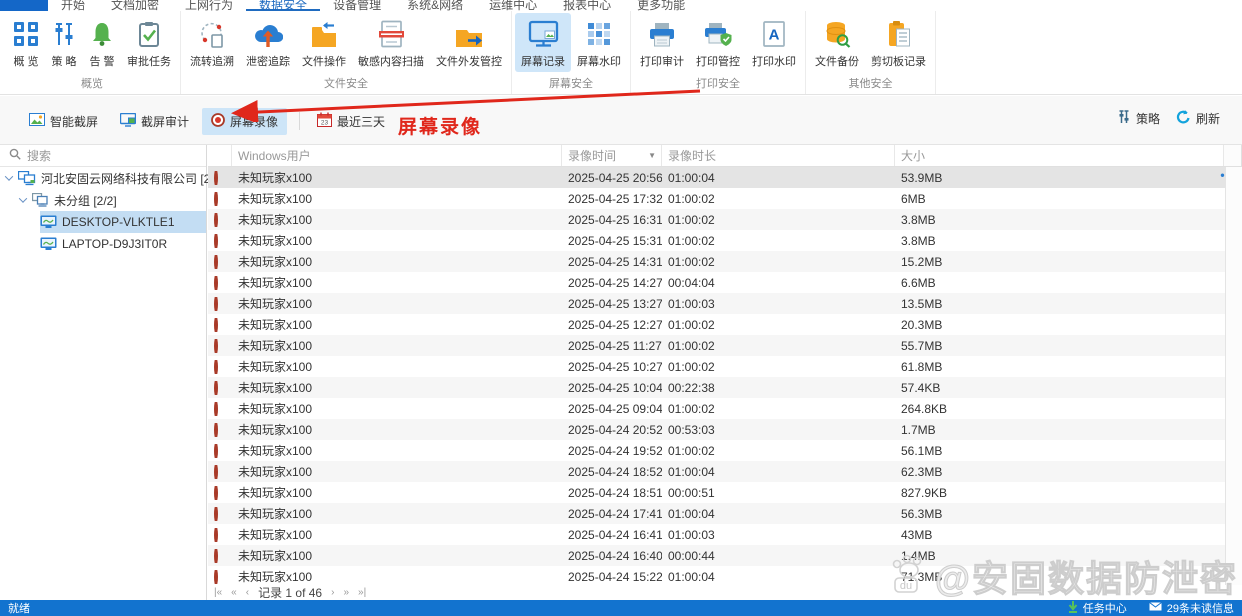 The width and height of the screenshot is (1242, 616). I want to click on cell-duration: 00:22:38, so click(691, 387).